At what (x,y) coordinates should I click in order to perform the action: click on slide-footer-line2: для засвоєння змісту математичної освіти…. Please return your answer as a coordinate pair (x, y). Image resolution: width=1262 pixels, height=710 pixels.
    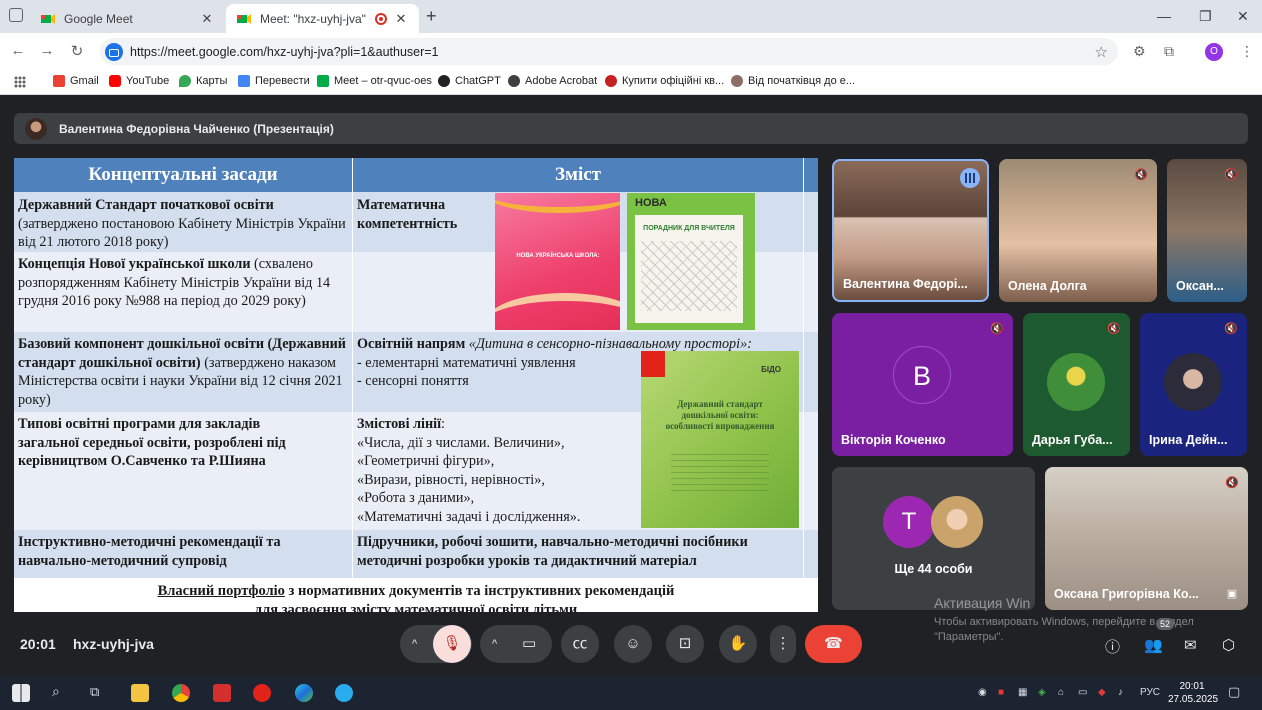
    Looking at the image, I should click on (416, 607).